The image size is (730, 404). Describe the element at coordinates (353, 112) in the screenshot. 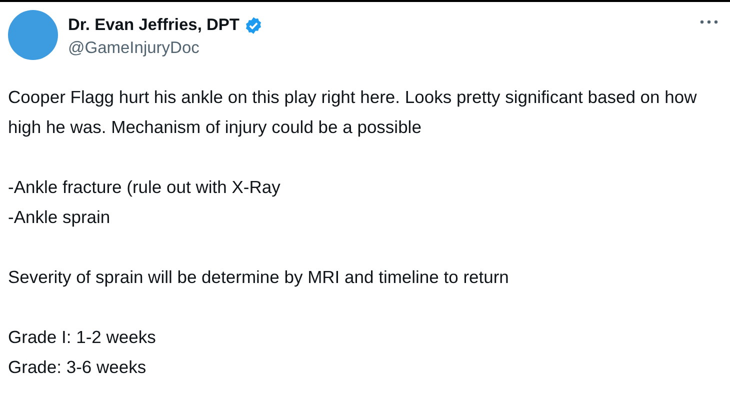

I see `tweet-text: Cooper Flagg hurt his ankle on this play right here. Looks pretty significant based on how high he was. Mechanism of injury could be a possible` at that location.